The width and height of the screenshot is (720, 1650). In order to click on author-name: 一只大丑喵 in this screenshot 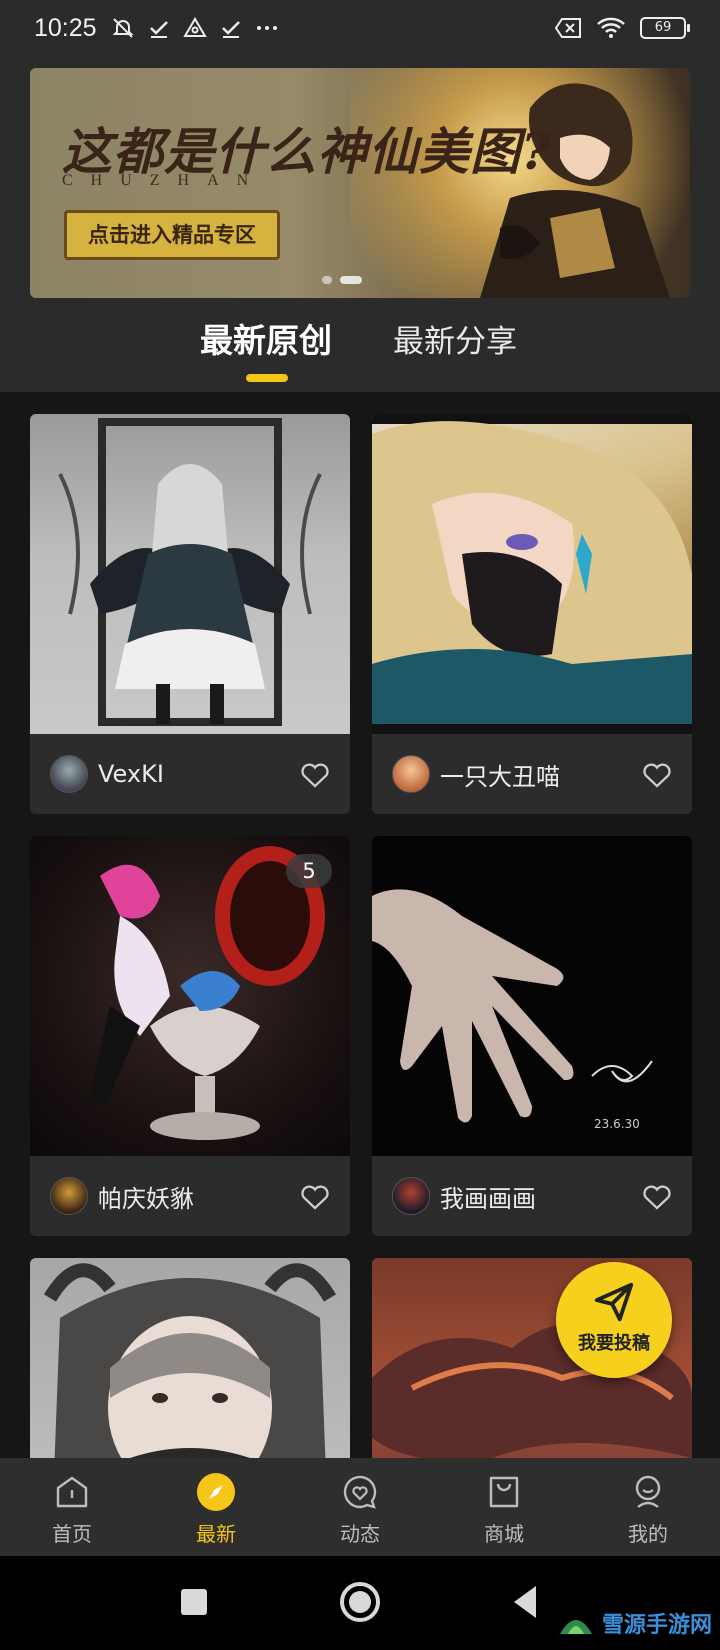, I will do `click(500, 774)`.